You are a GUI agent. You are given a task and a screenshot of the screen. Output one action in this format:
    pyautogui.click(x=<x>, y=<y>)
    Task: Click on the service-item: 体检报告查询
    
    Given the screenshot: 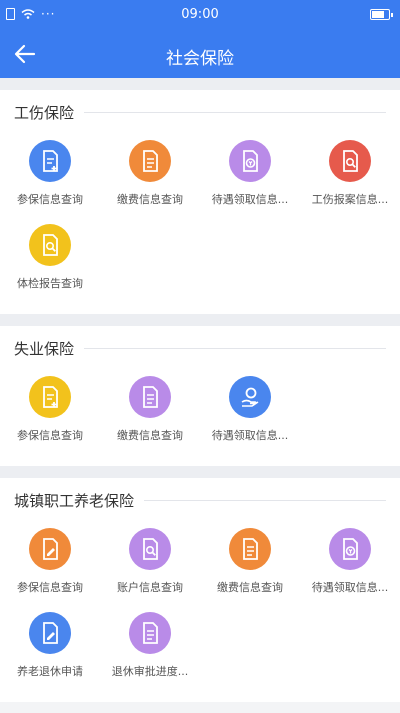 What is the action you would take?
    pyautogui.click(x=50, y=266)
    